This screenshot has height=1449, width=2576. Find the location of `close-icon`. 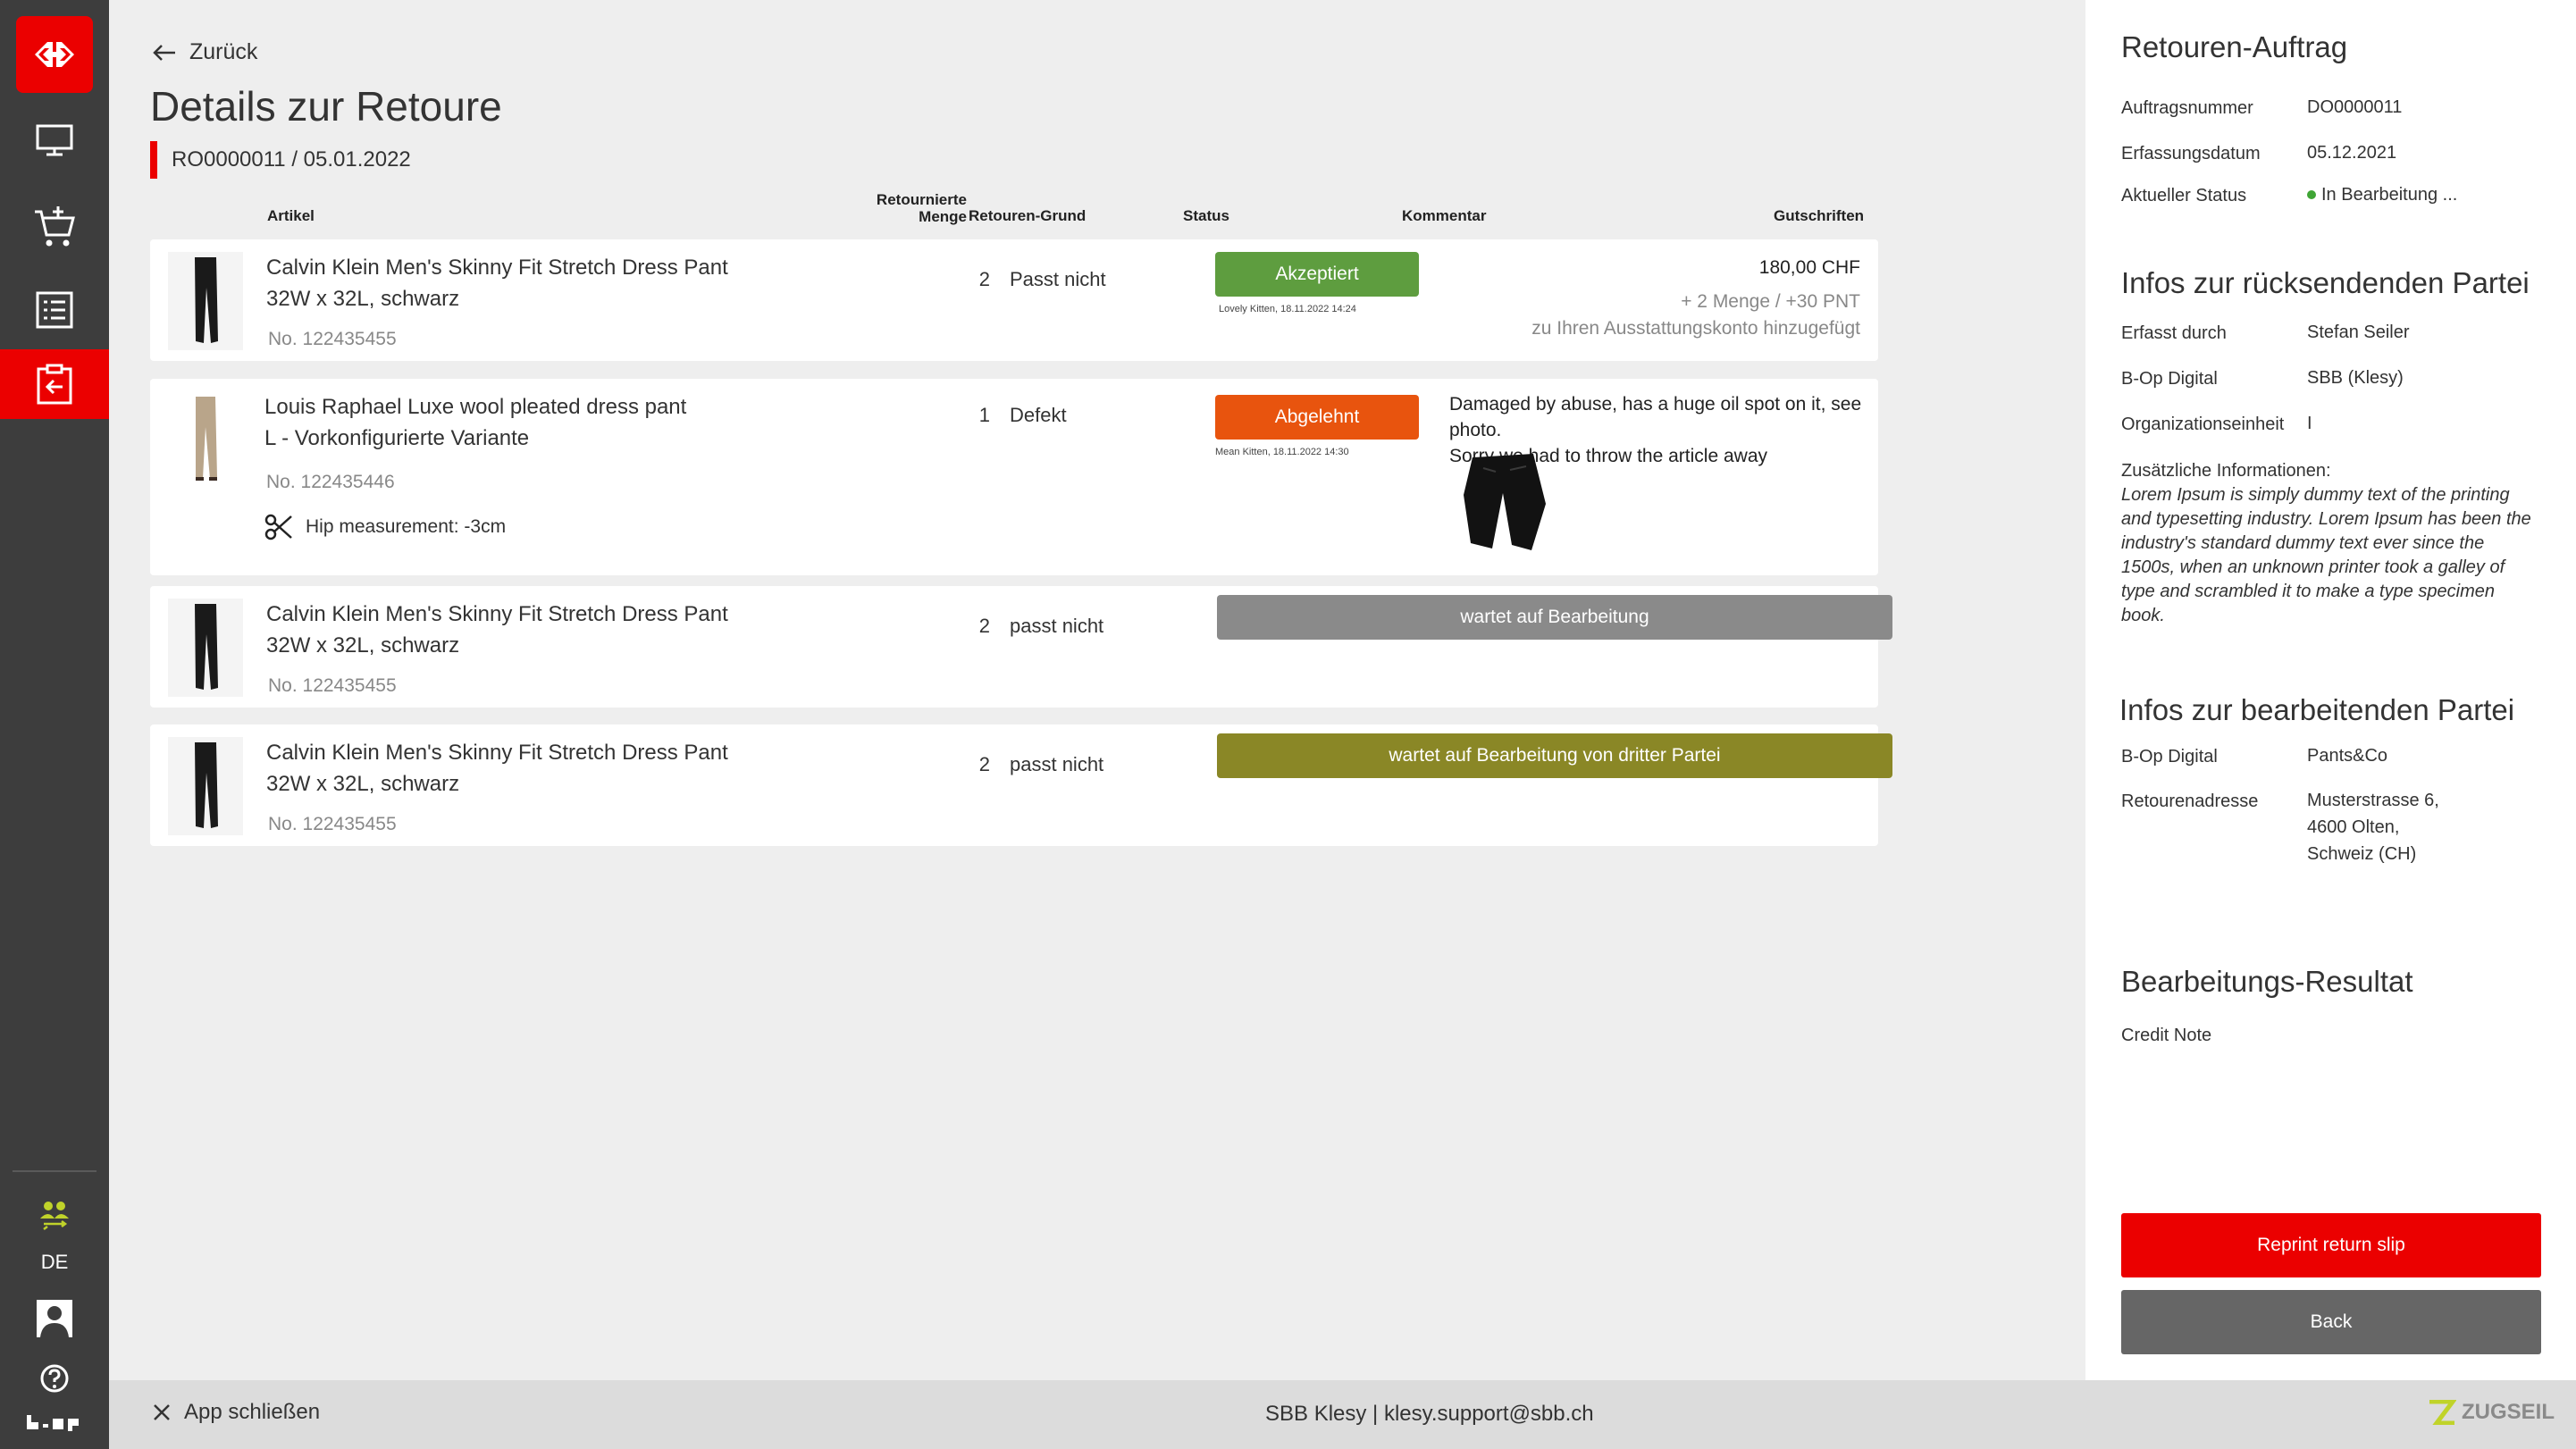

close-icon is located at coordinates (162, 1412).